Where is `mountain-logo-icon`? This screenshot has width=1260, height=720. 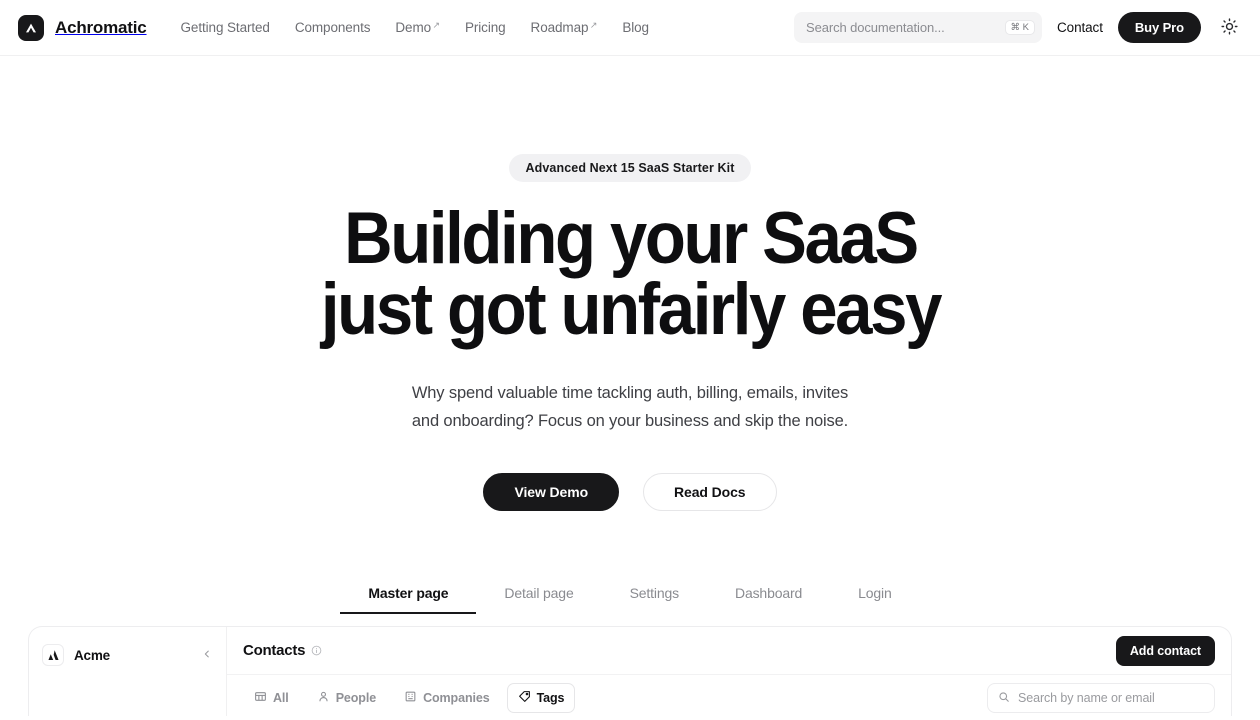
mountain-logo-icon is located at coordinates (53, 655).